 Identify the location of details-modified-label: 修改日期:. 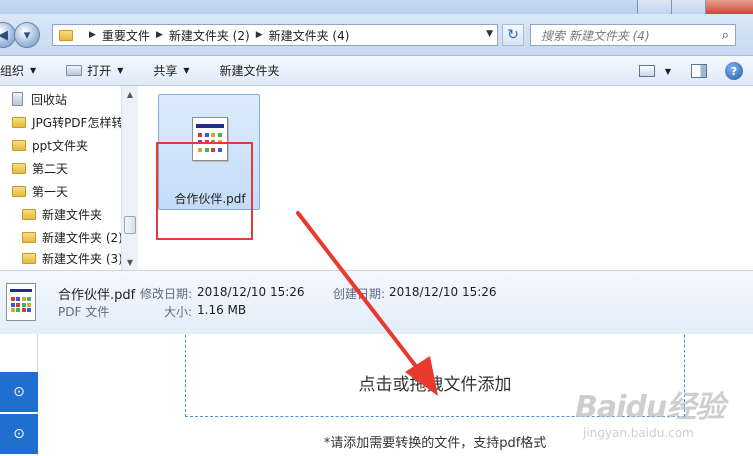
(166, 294).